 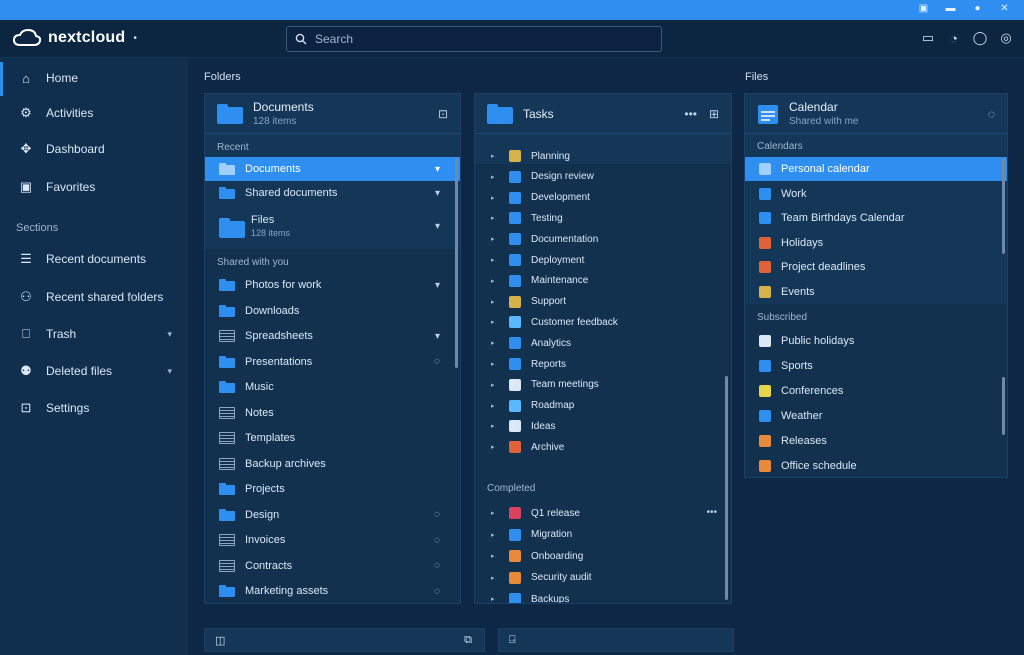 I want to click on sidebar-item-home: ⌂ Home, so click(x=94, y=78).